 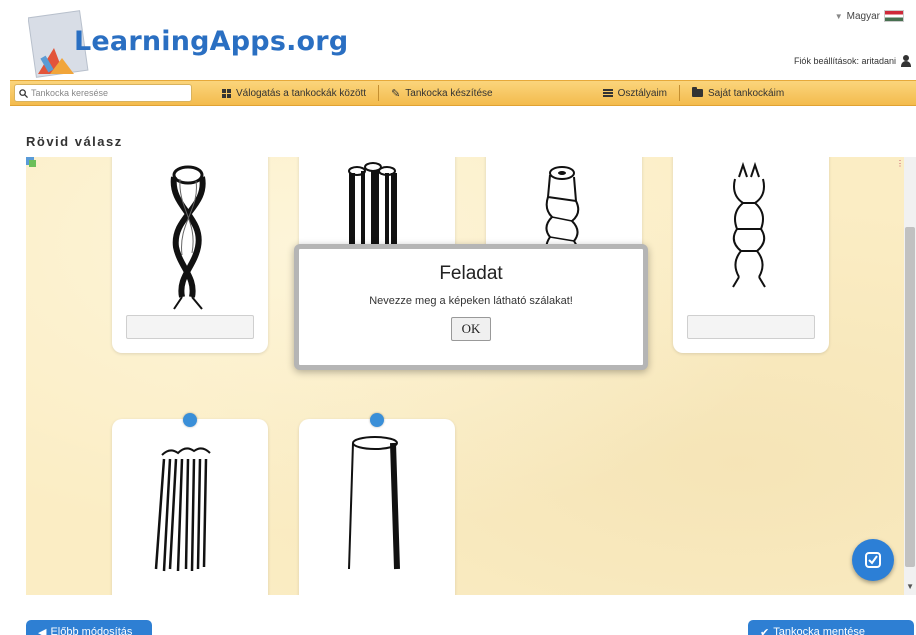 I want to click on search-box, so click(x=103, y=93).